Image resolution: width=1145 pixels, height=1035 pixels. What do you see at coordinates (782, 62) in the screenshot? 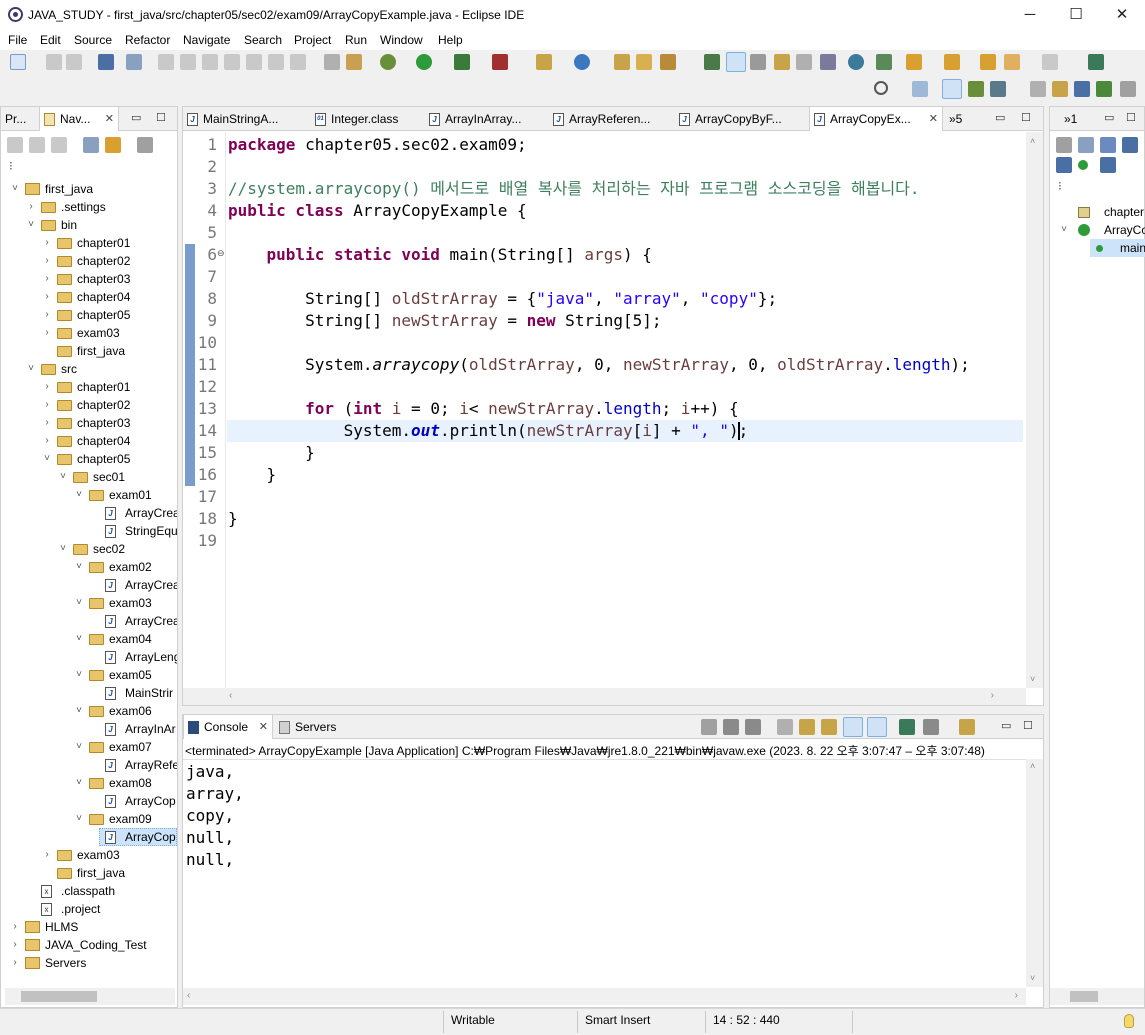
I see `show-whitespace-icon` at bounding box center [782, 62].